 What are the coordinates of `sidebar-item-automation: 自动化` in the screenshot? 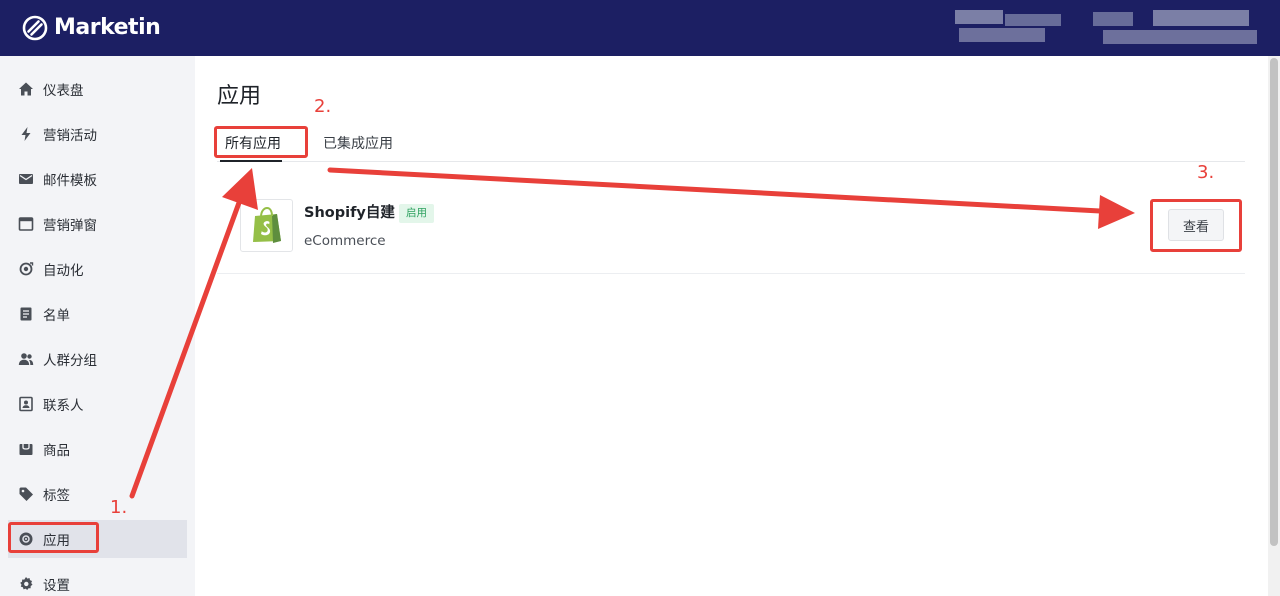 It's located at (97, 269).